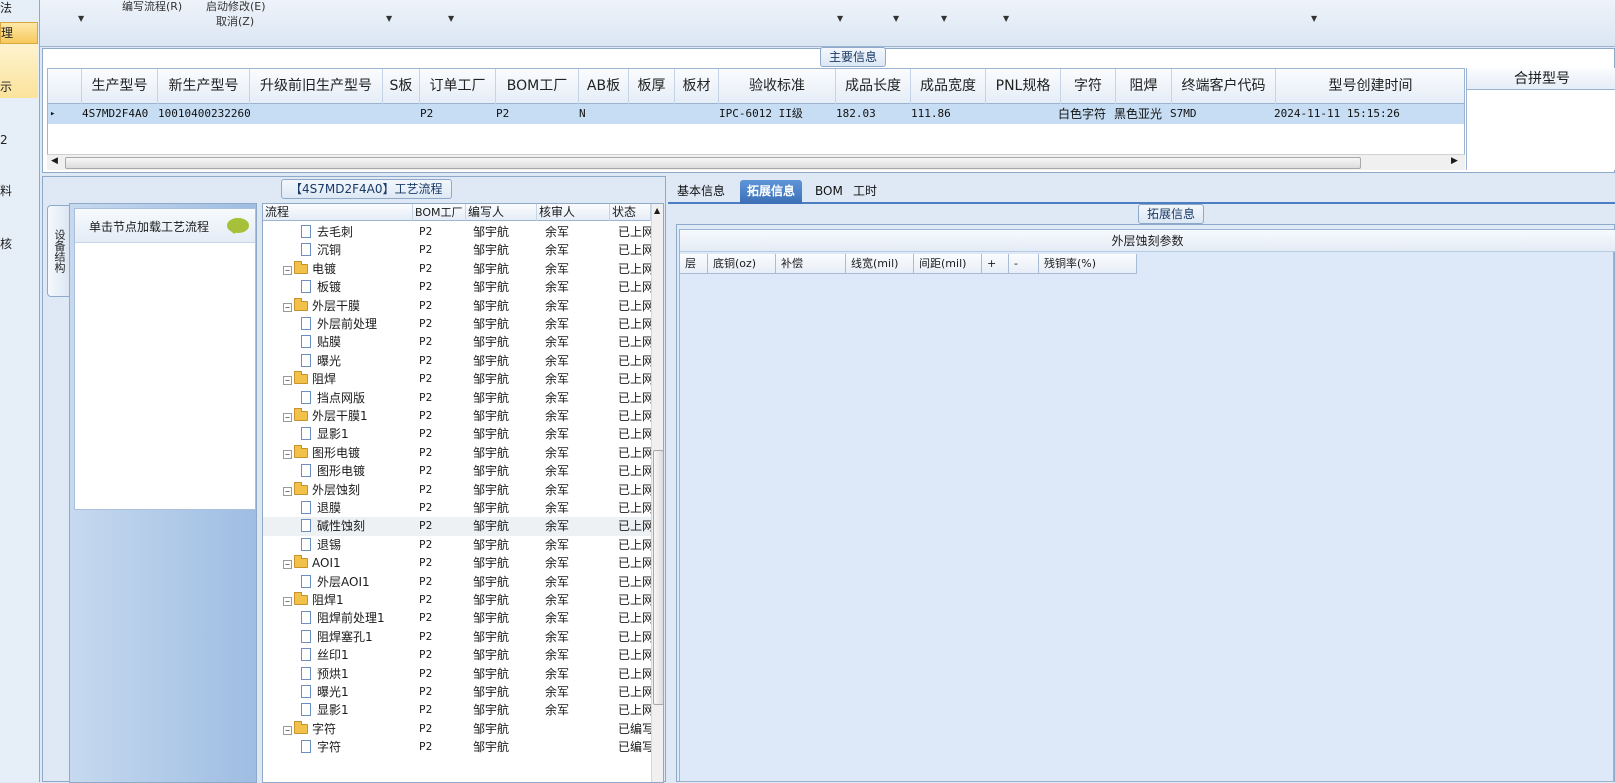  What do you see at coordinates (573, 212) in the screenshot?
I see `col-header: 核审人` at bounding box center [573, 212].